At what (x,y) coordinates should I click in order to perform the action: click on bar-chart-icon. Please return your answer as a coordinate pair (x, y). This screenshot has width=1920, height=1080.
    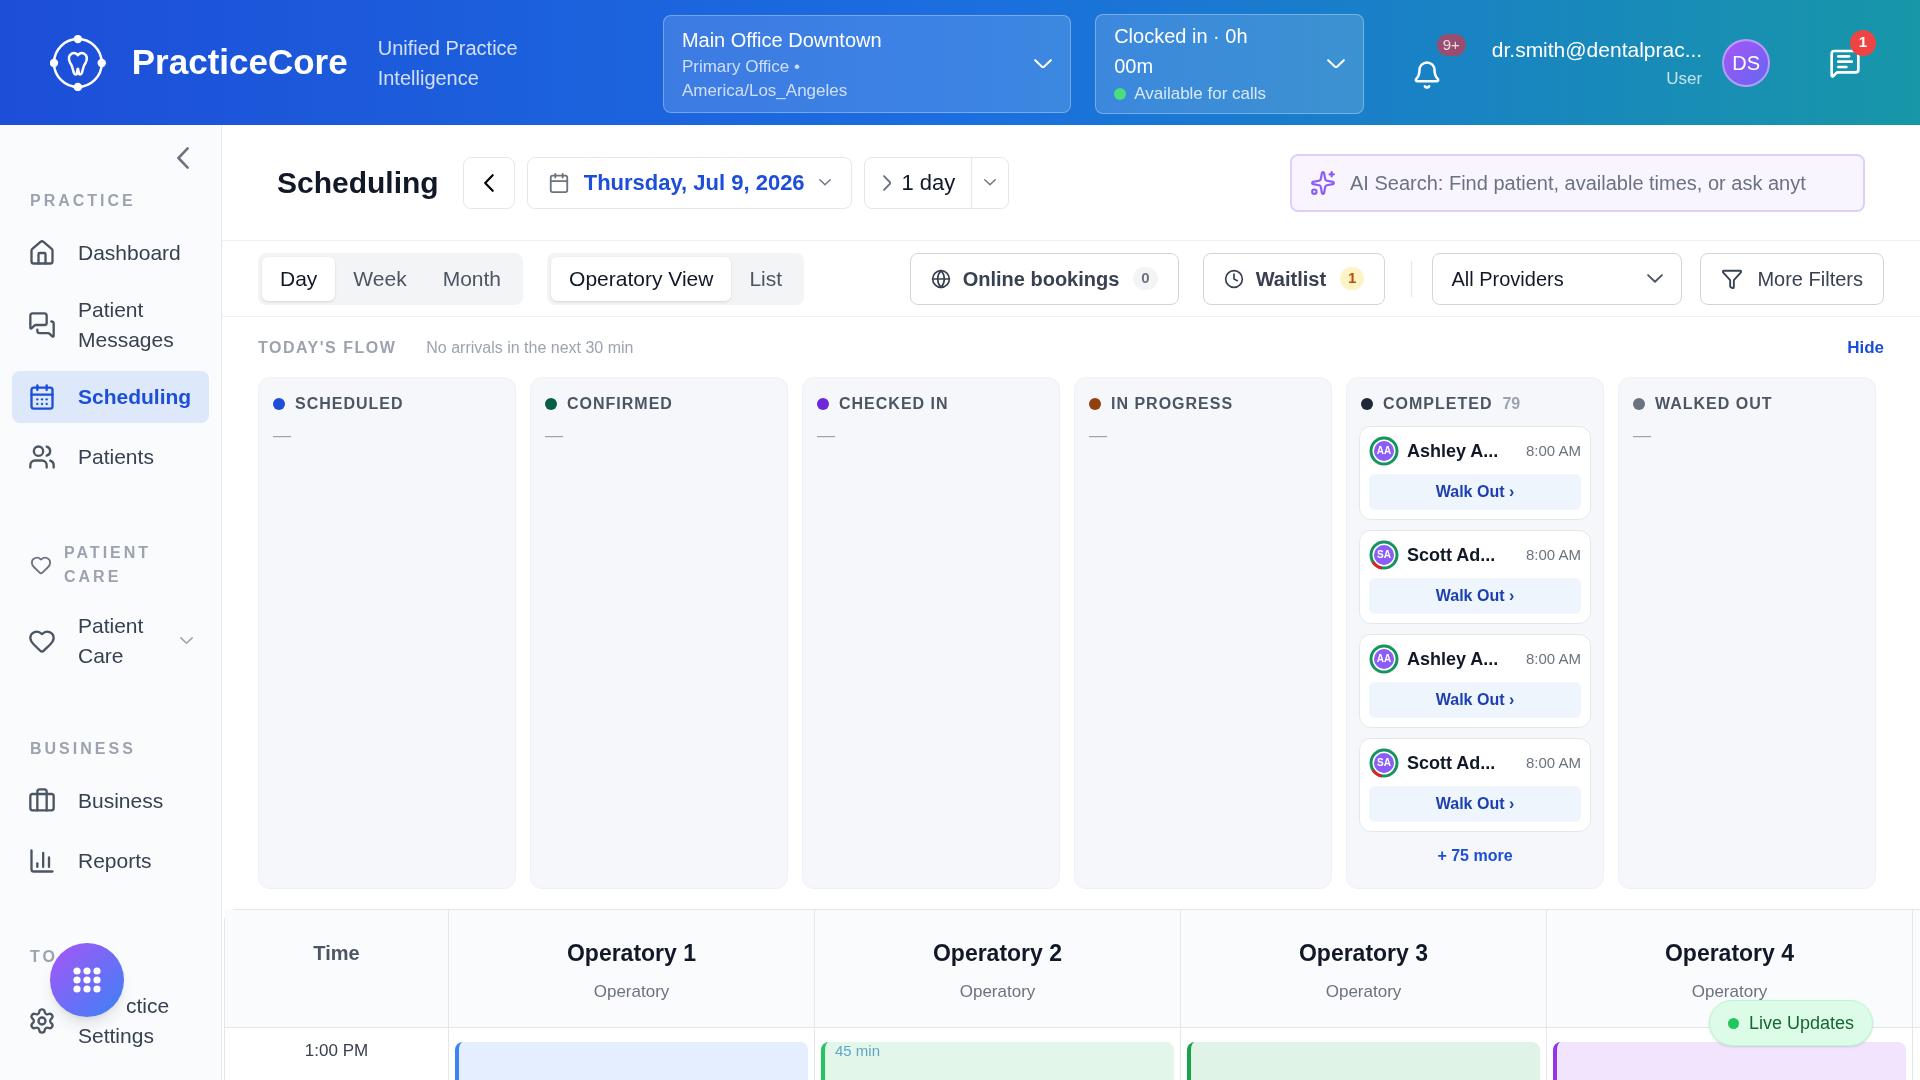
    Looking at the image, I should click on (42, 861).